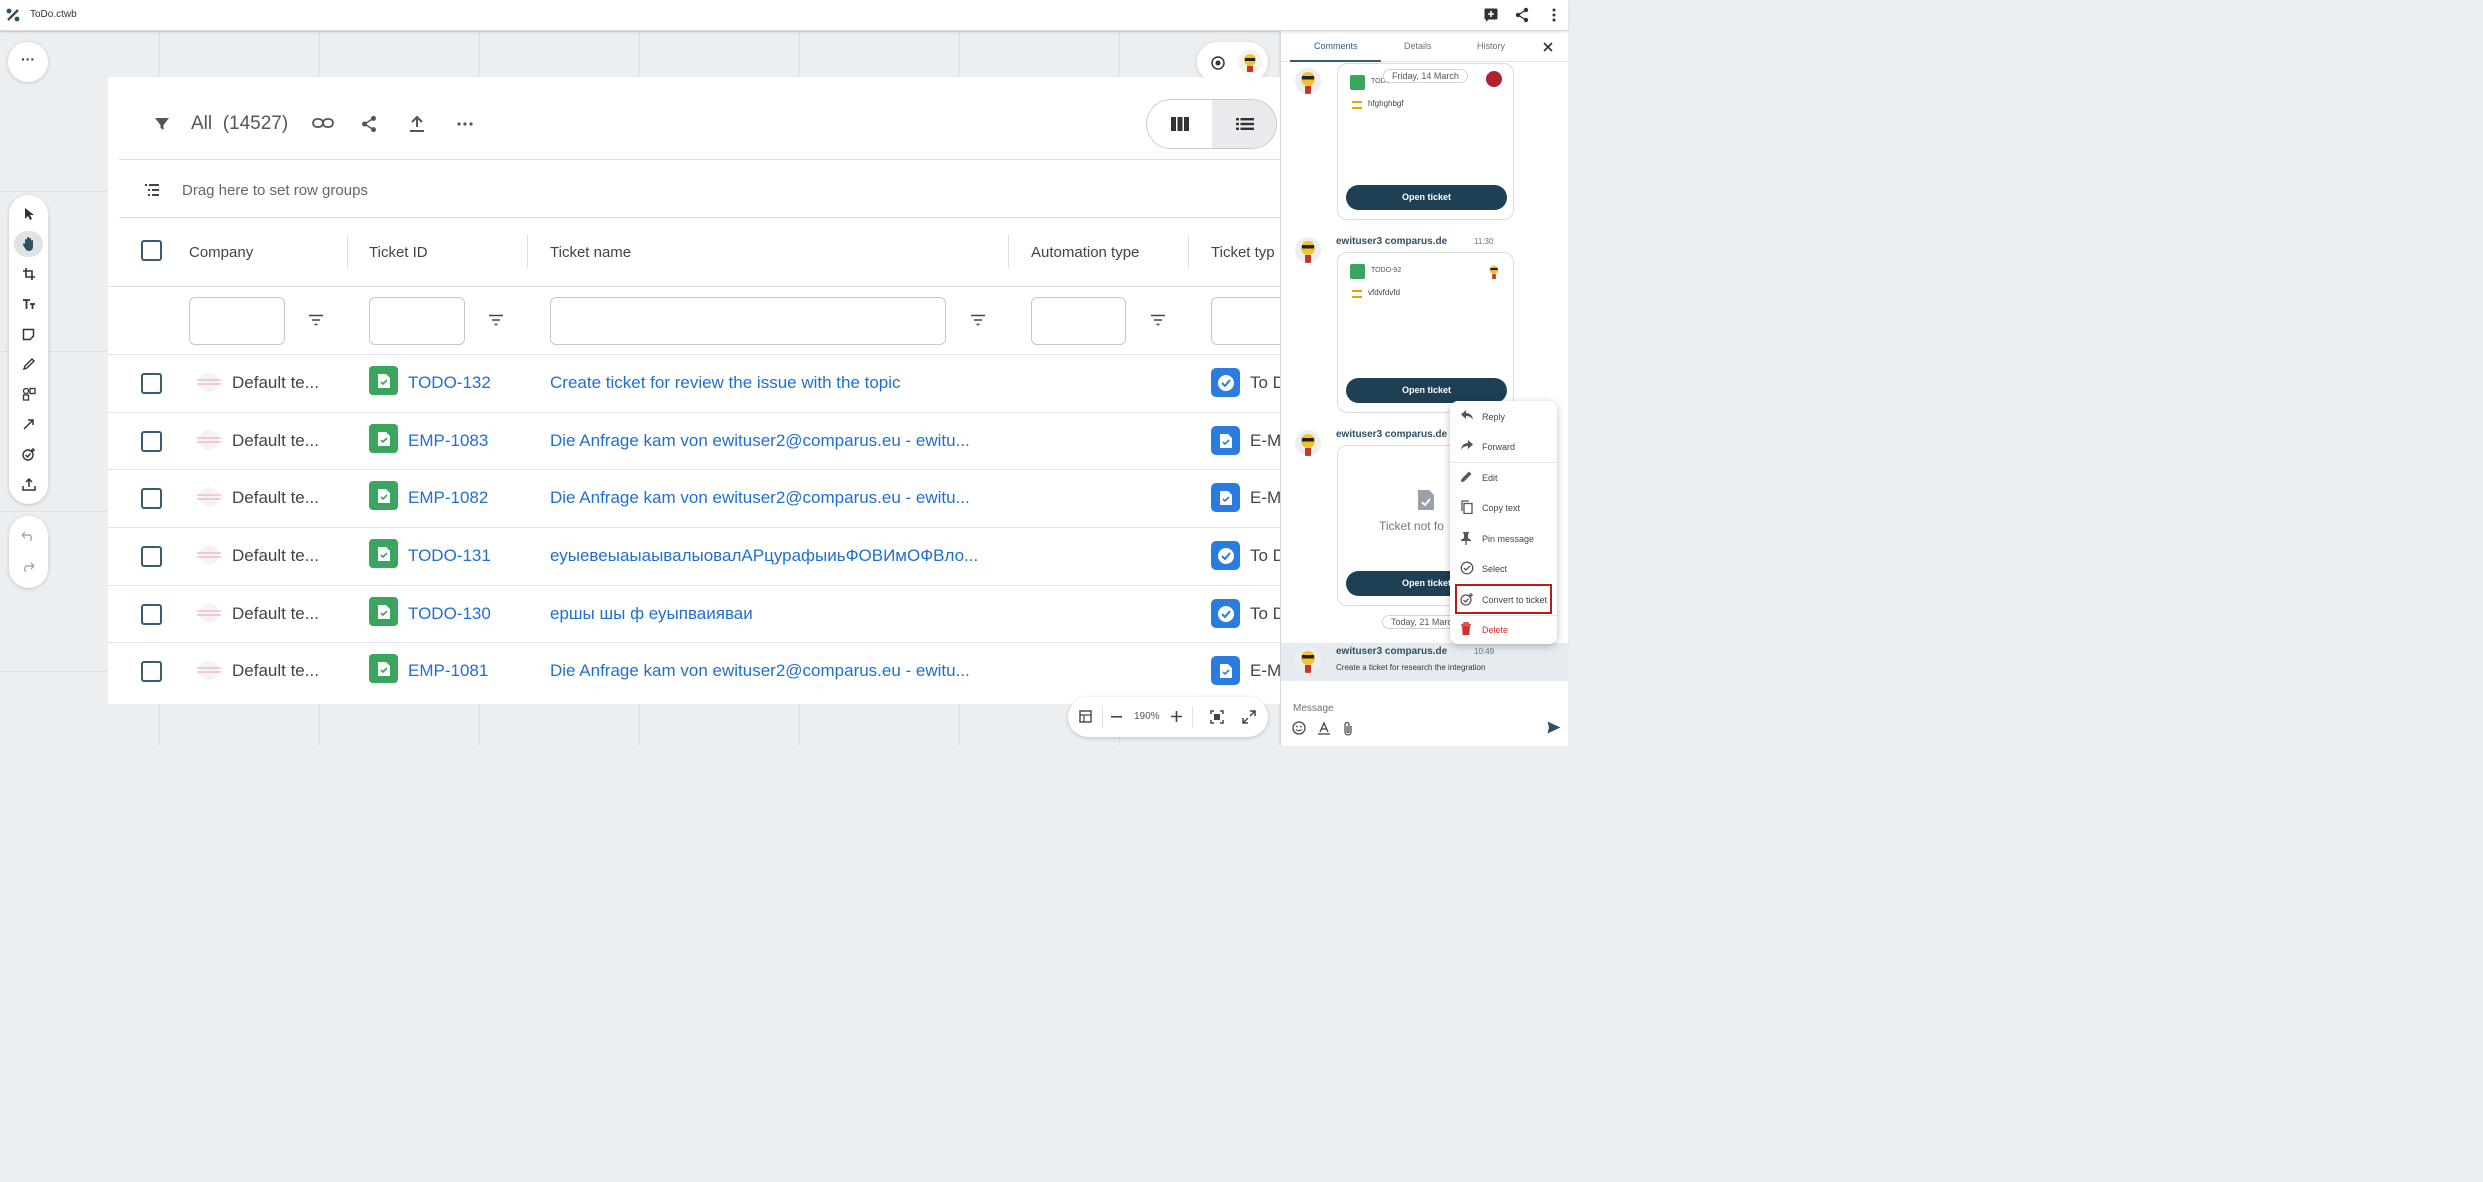 This screenshot has width=2483, height=1182. What do you see at coordinates (1217, 717) in the screenshot?
I see `fit-screen-icon` at bounding box center [1217, 717].